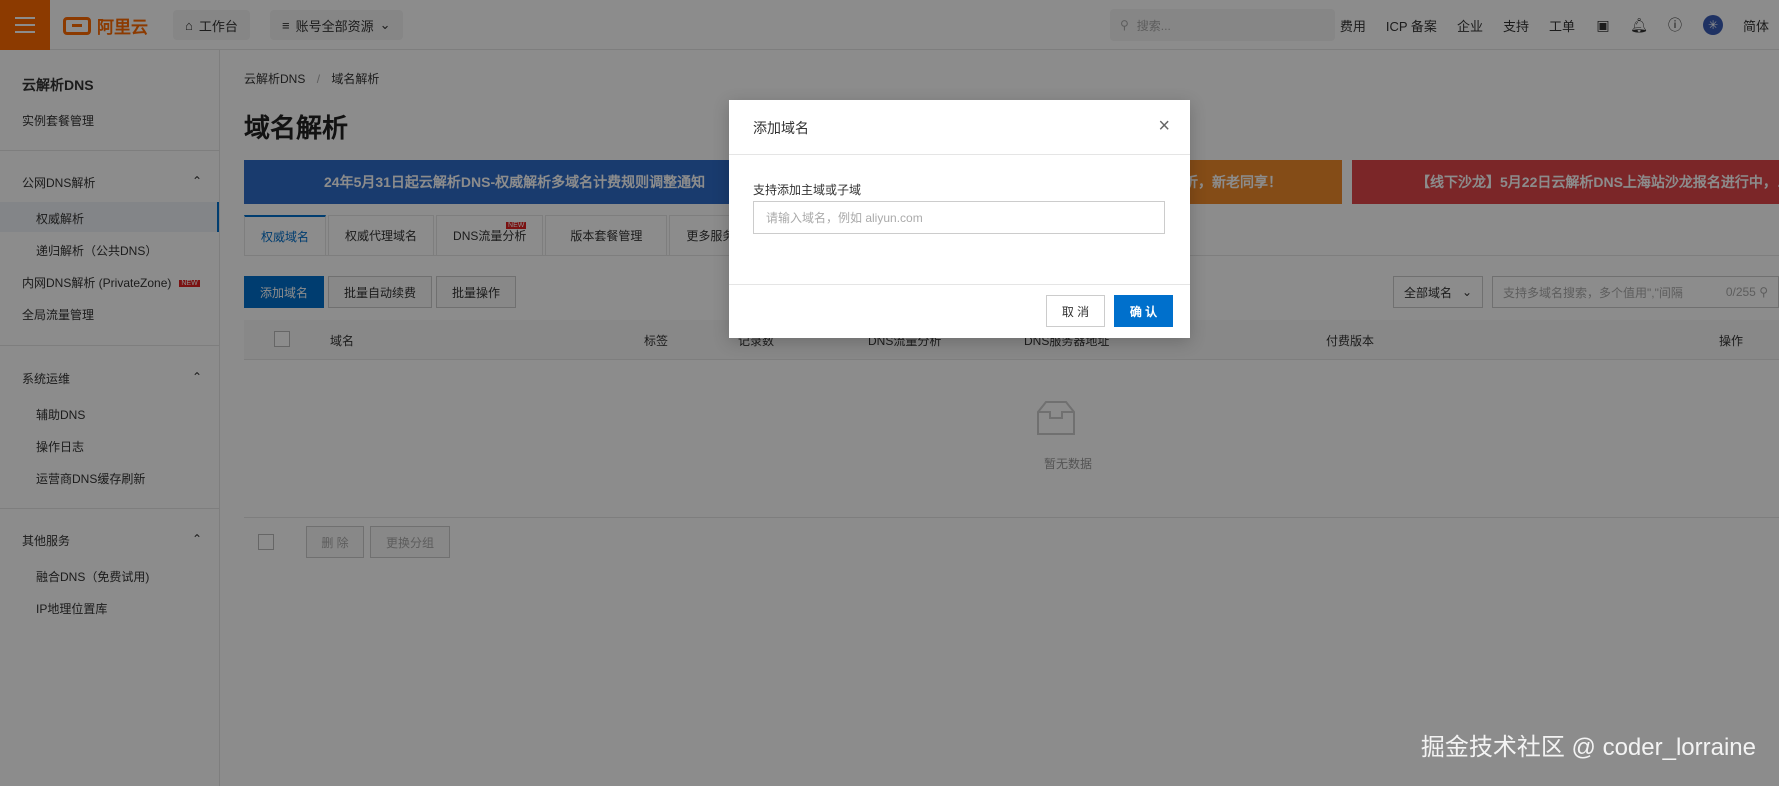 This screenshot has width=1779, height=786. What do you see at coordinates (781, 128) in the screenshot?
I see `dialog-title: 添加域名` at bounding box center [781, 128].